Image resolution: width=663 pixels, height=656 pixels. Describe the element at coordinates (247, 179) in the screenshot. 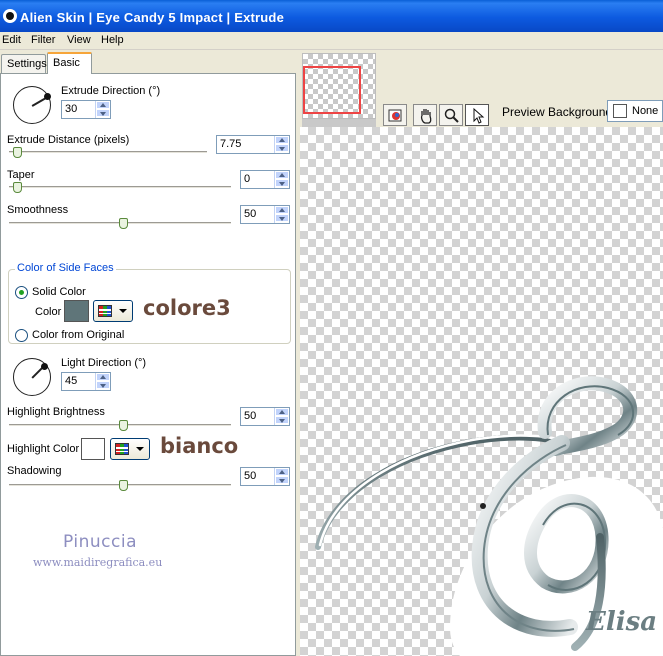

I see `taper-value: 0` at that location.